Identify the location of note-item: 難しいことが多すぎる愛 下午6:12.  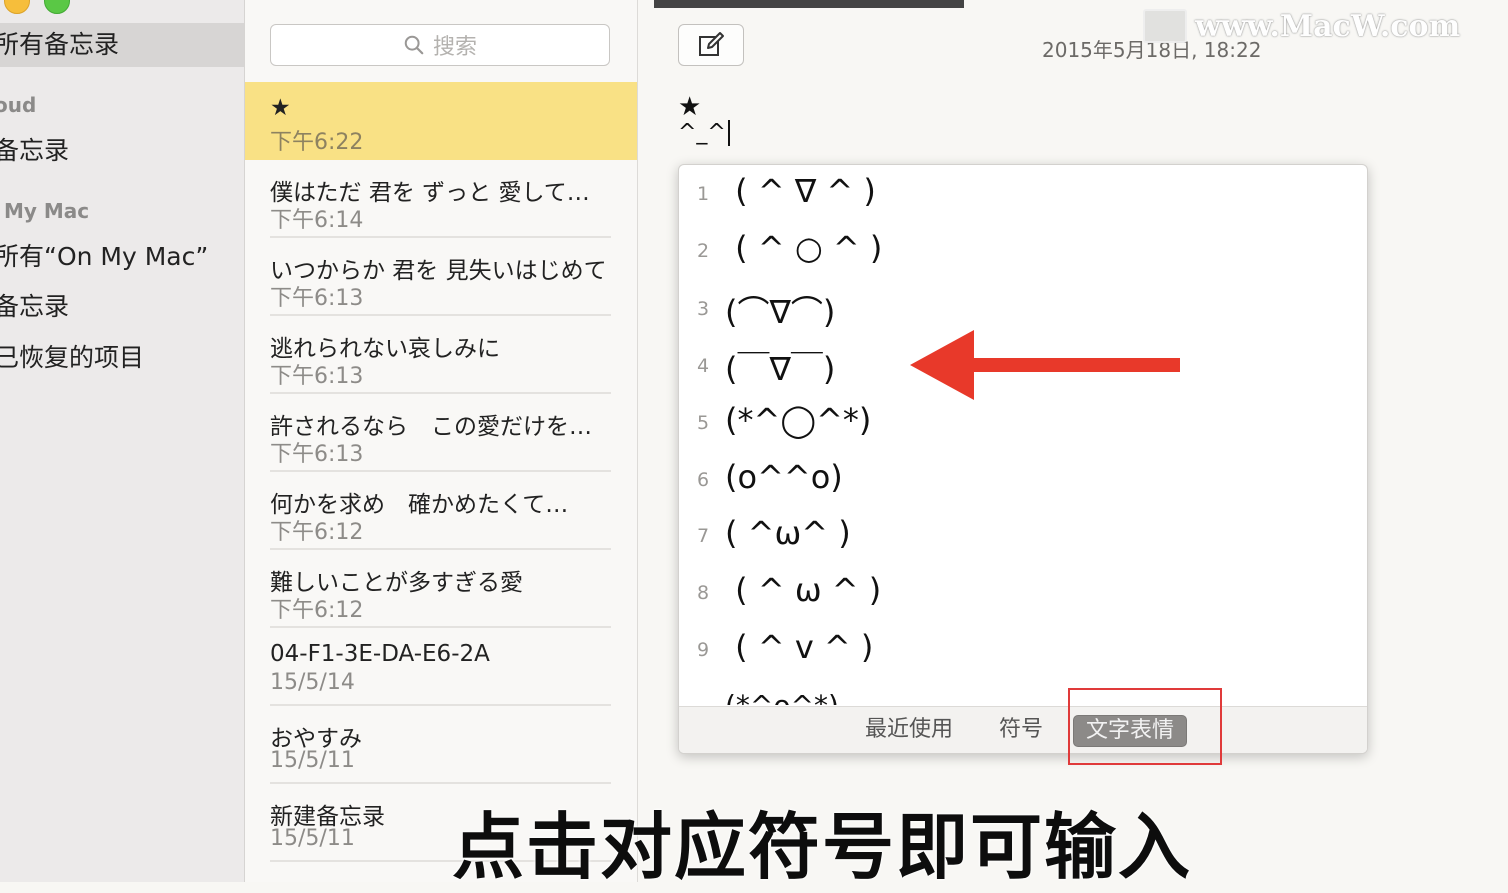
(441, 589).